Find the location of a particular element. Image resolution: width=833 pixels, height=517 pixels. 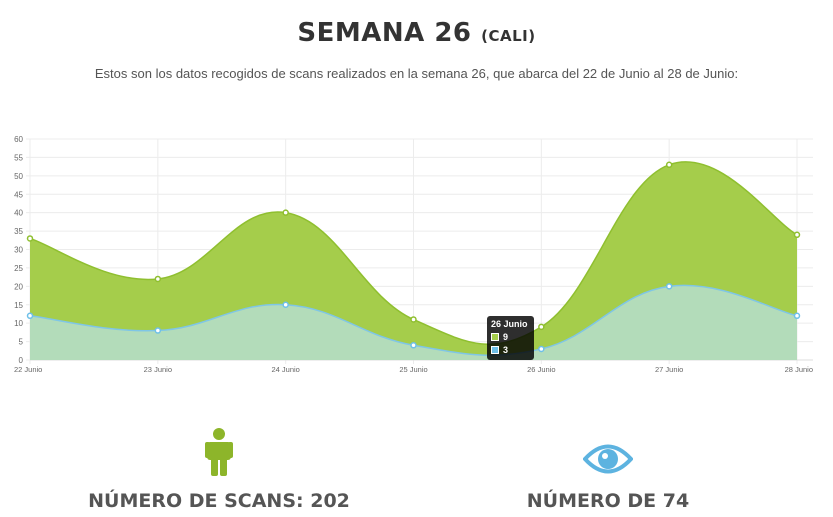

y-tick-label-1: 5 is located at coordinates (21, 342).